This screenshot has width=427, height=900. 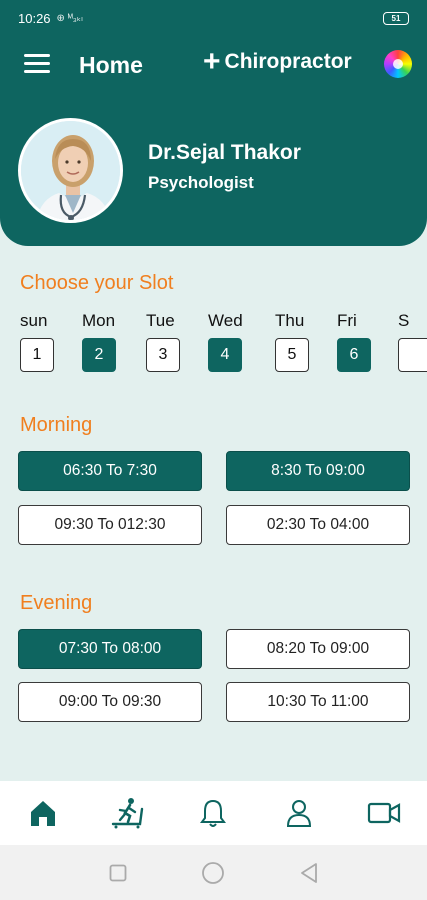 I want to click on doctor-role: Psychologist, so click(x=201, y=182).